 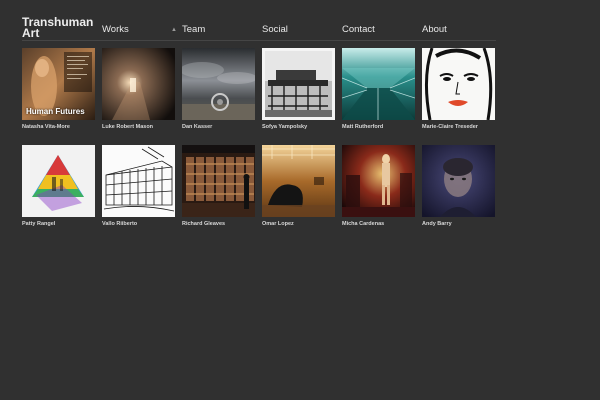 What do you see at coordinates (218, 224) in the screenshot?
I see `artist-name: Richard Gleaves` at bounding box center [218, 224].